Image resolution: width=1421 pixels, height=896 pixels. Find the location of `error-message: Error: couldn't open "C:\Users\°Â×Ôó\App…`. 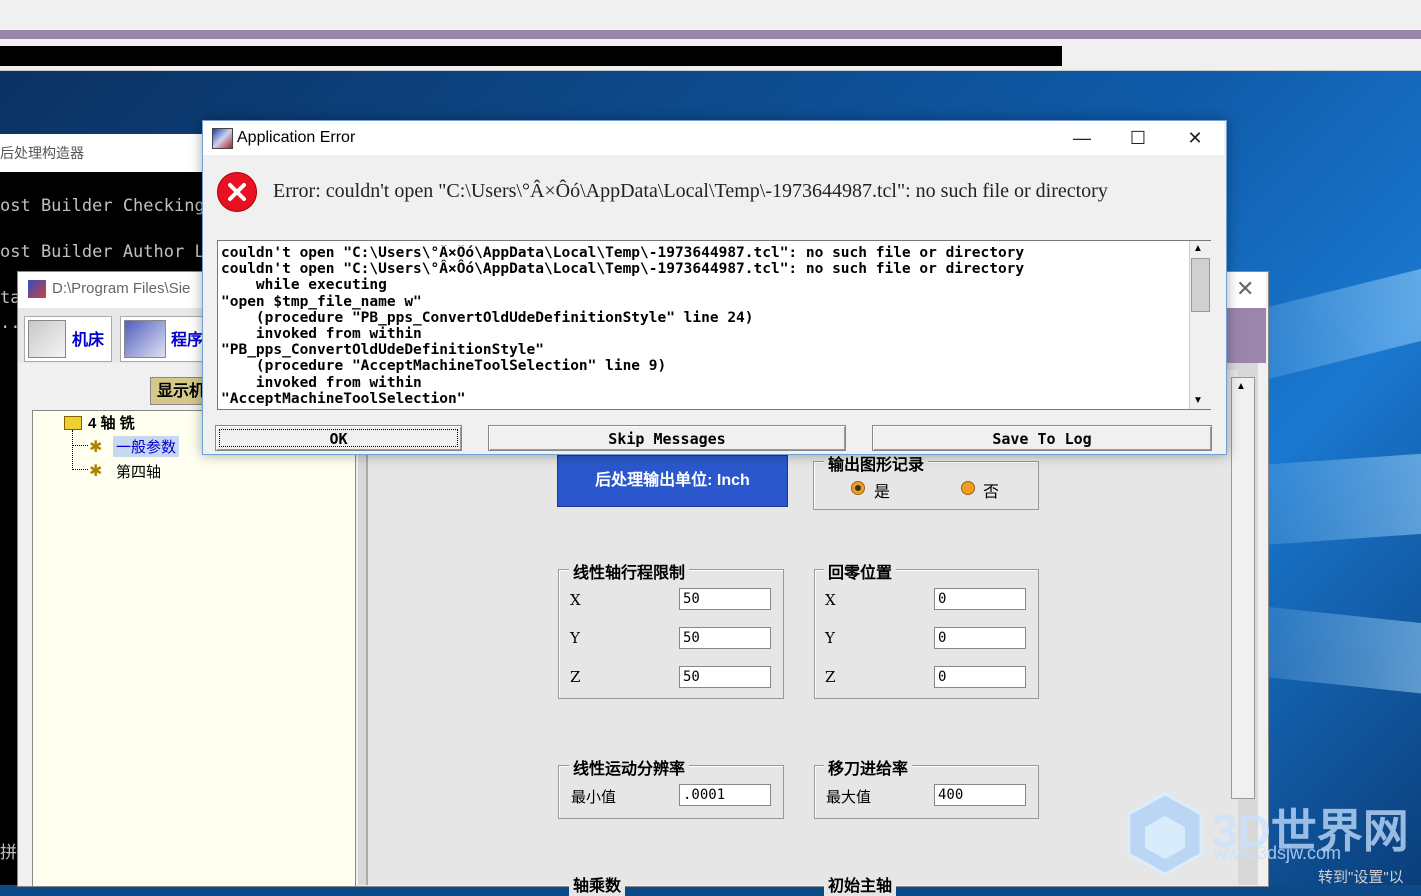

error-message: Error: couldn't open "C:\Users\°Â×Ôó\App… is located at coordinates (690, 191).